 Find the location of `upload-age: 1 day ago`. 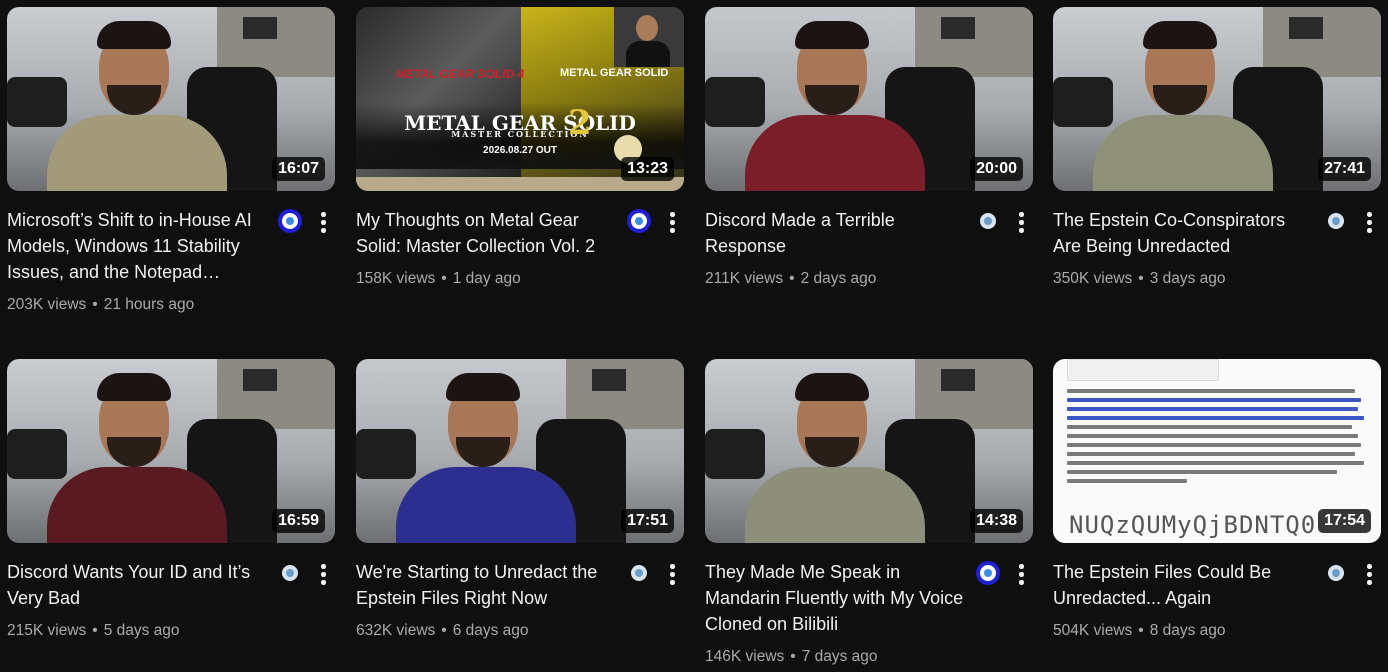

upload-age: 1 day ago is located at coordinates (486, 278).